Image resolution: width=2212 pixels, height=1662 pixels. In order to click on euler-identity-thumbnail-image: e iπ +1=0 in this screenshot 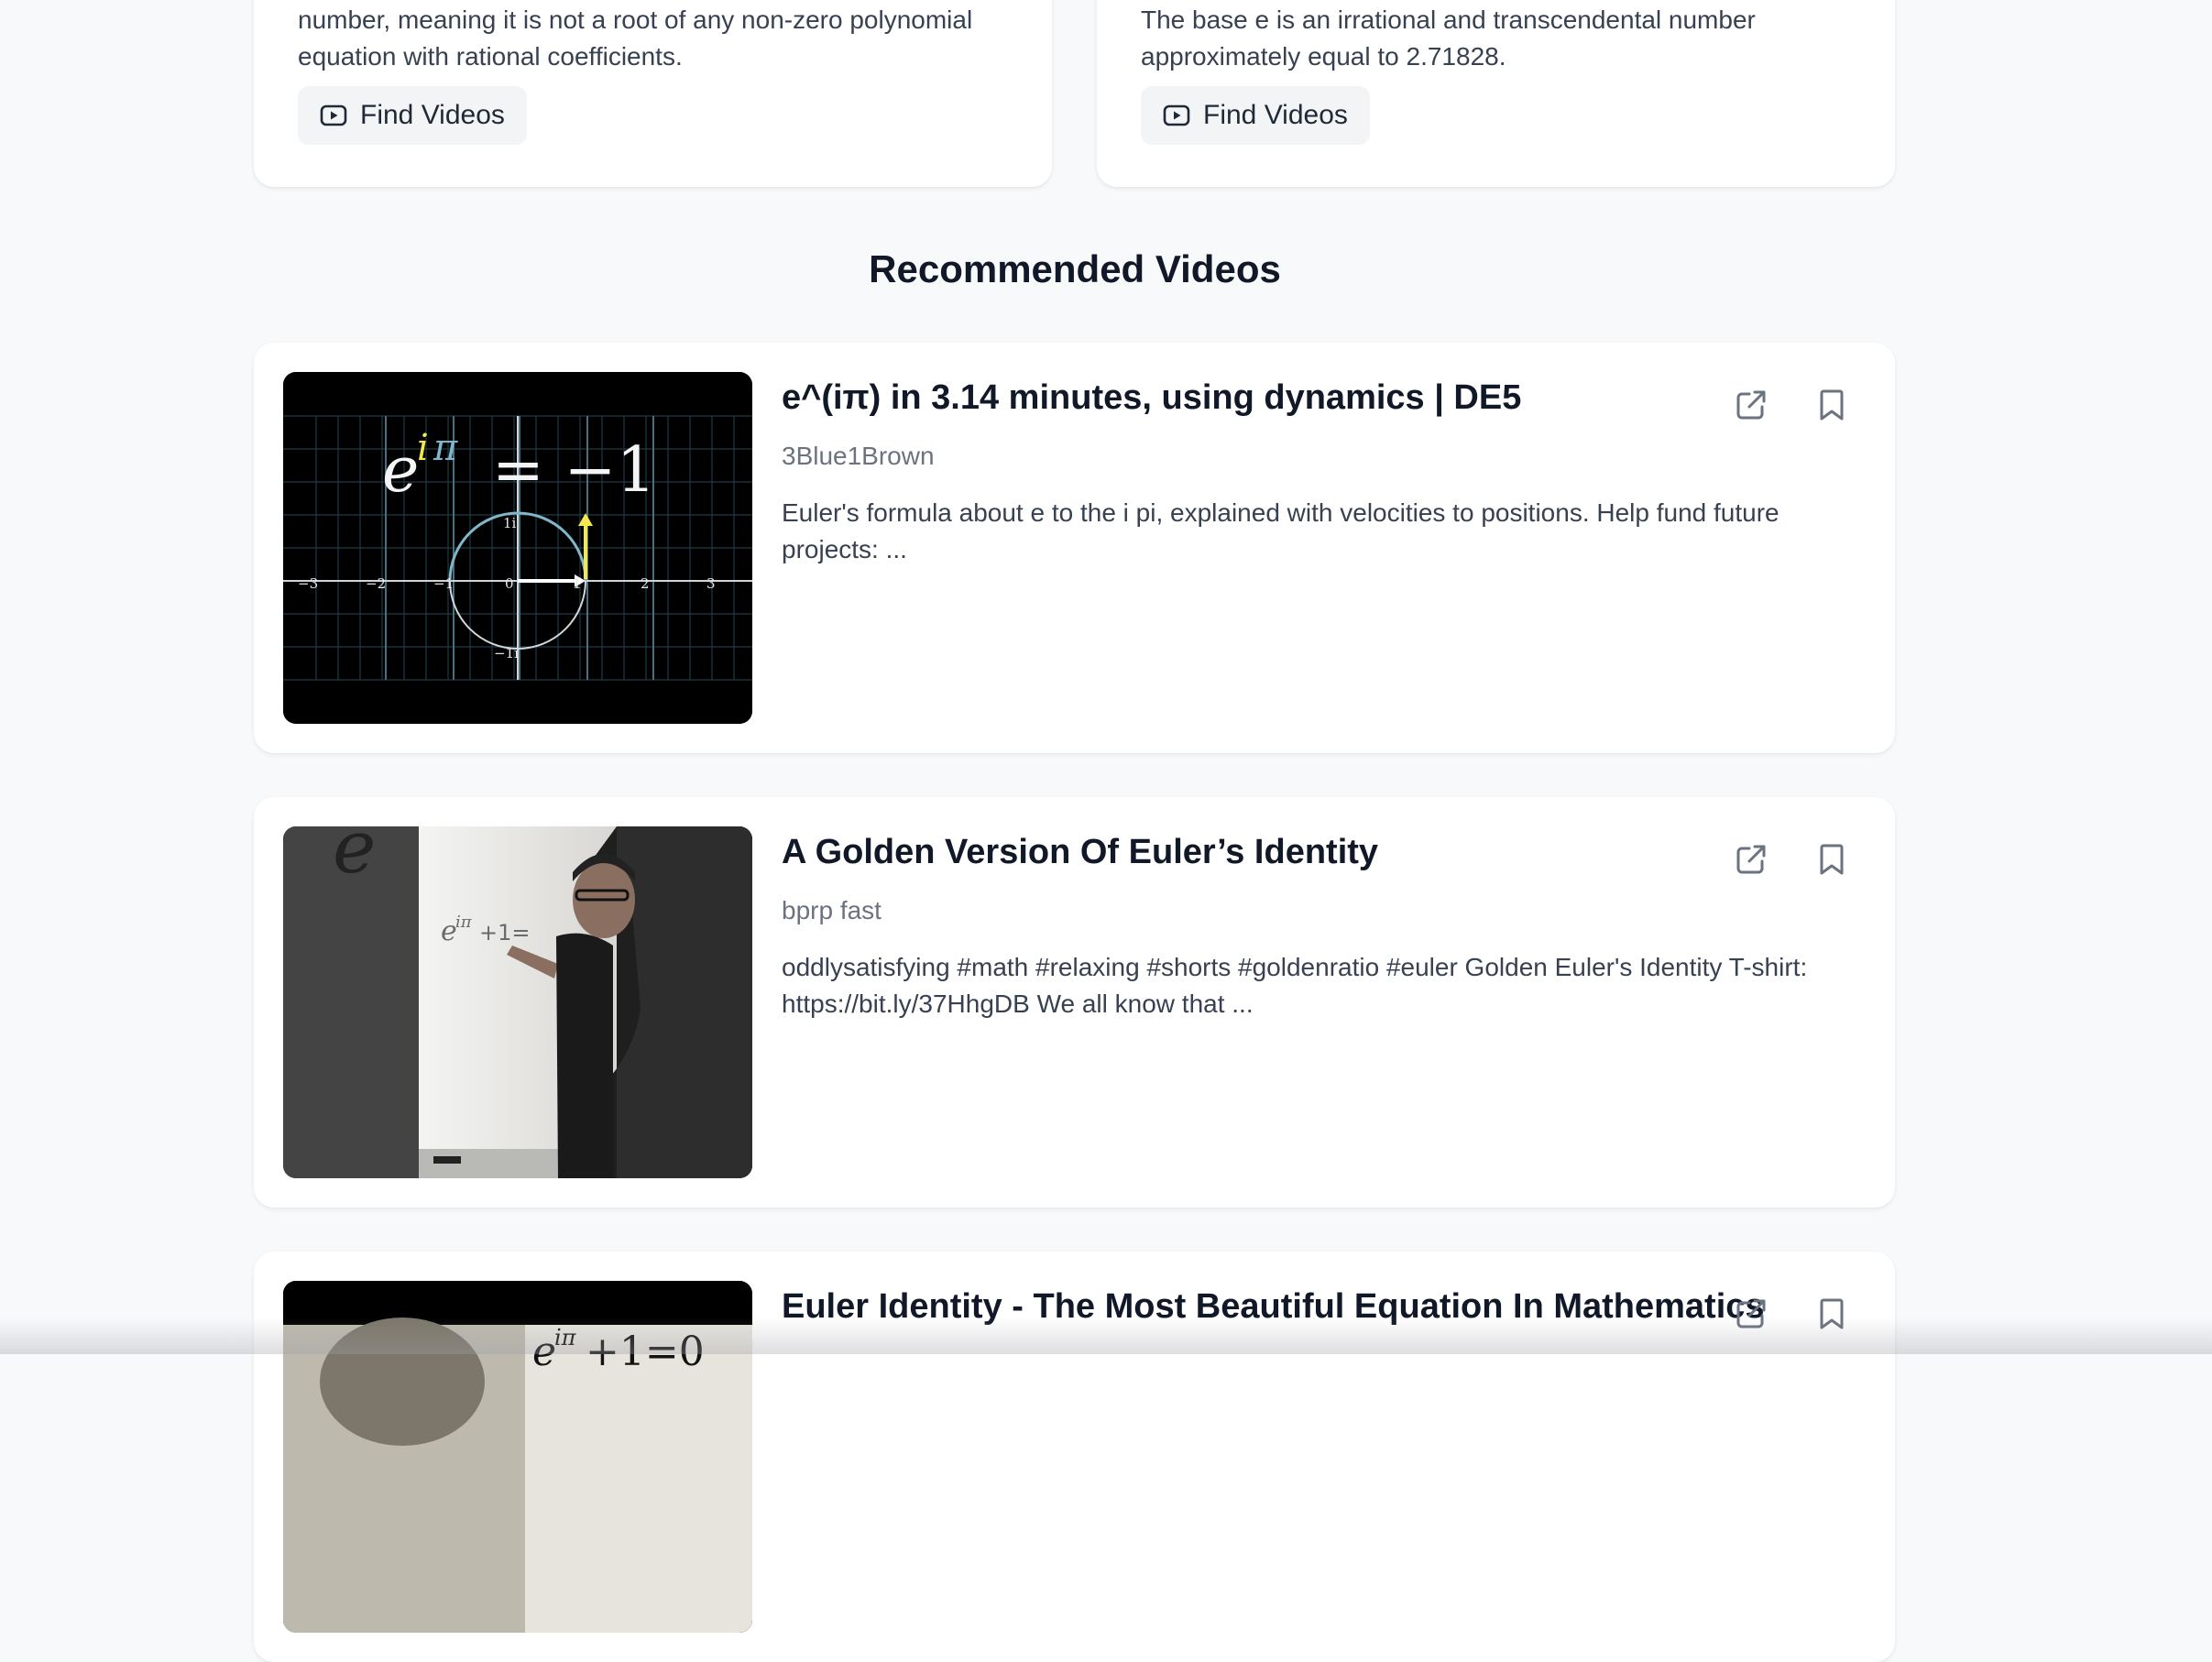, I will do `click(517, 1457)`.